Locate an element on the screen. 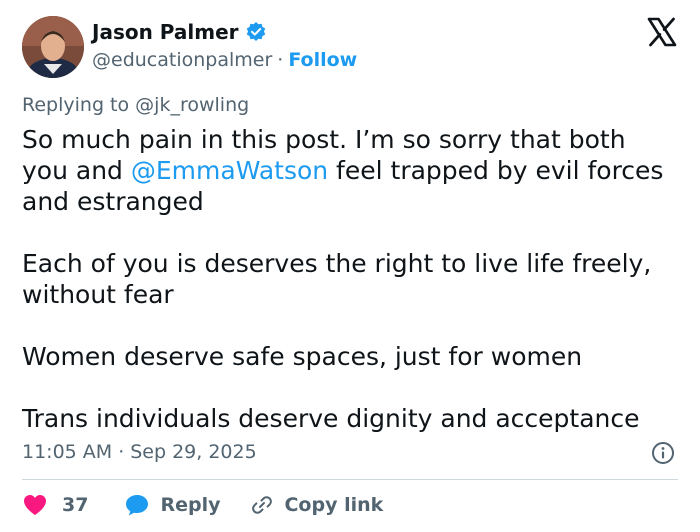 This screenshot has width=700, height=532. reply-bubble-icon is located at coordinates (137, 505).